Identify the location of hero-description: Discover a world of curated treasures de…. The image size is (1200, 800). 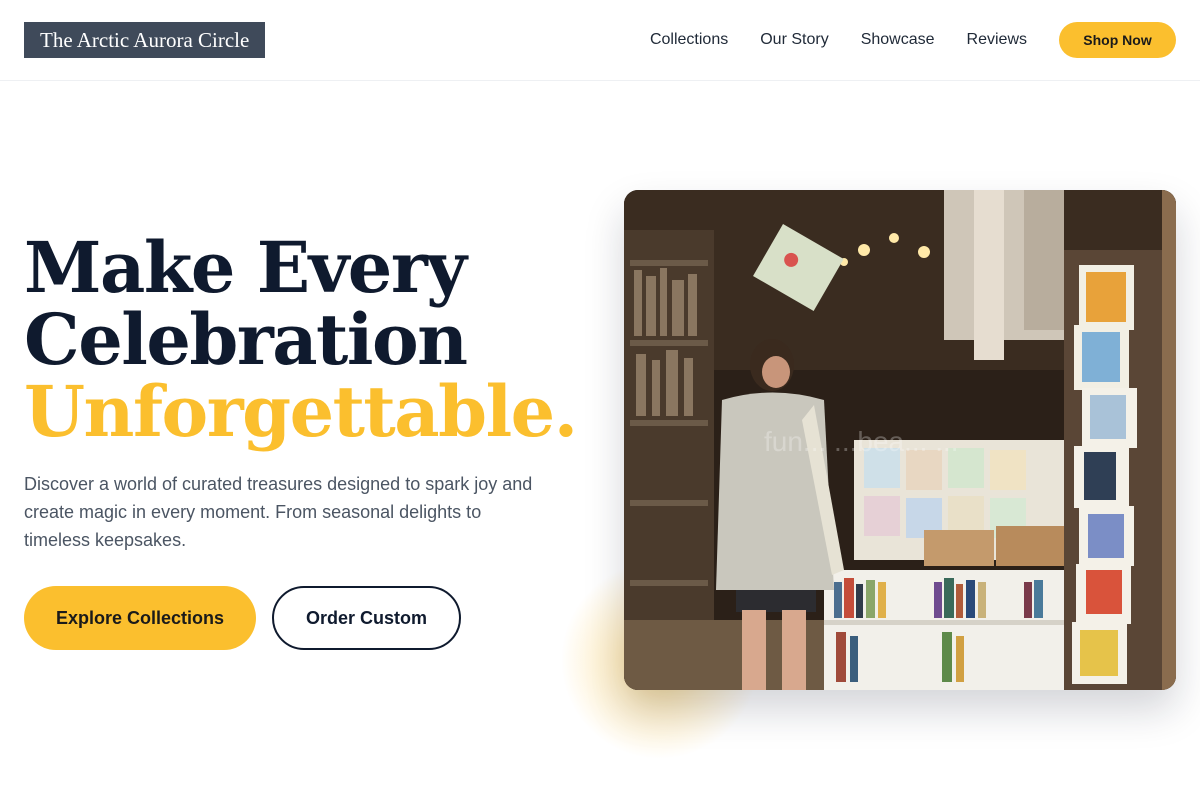
(278, 512).